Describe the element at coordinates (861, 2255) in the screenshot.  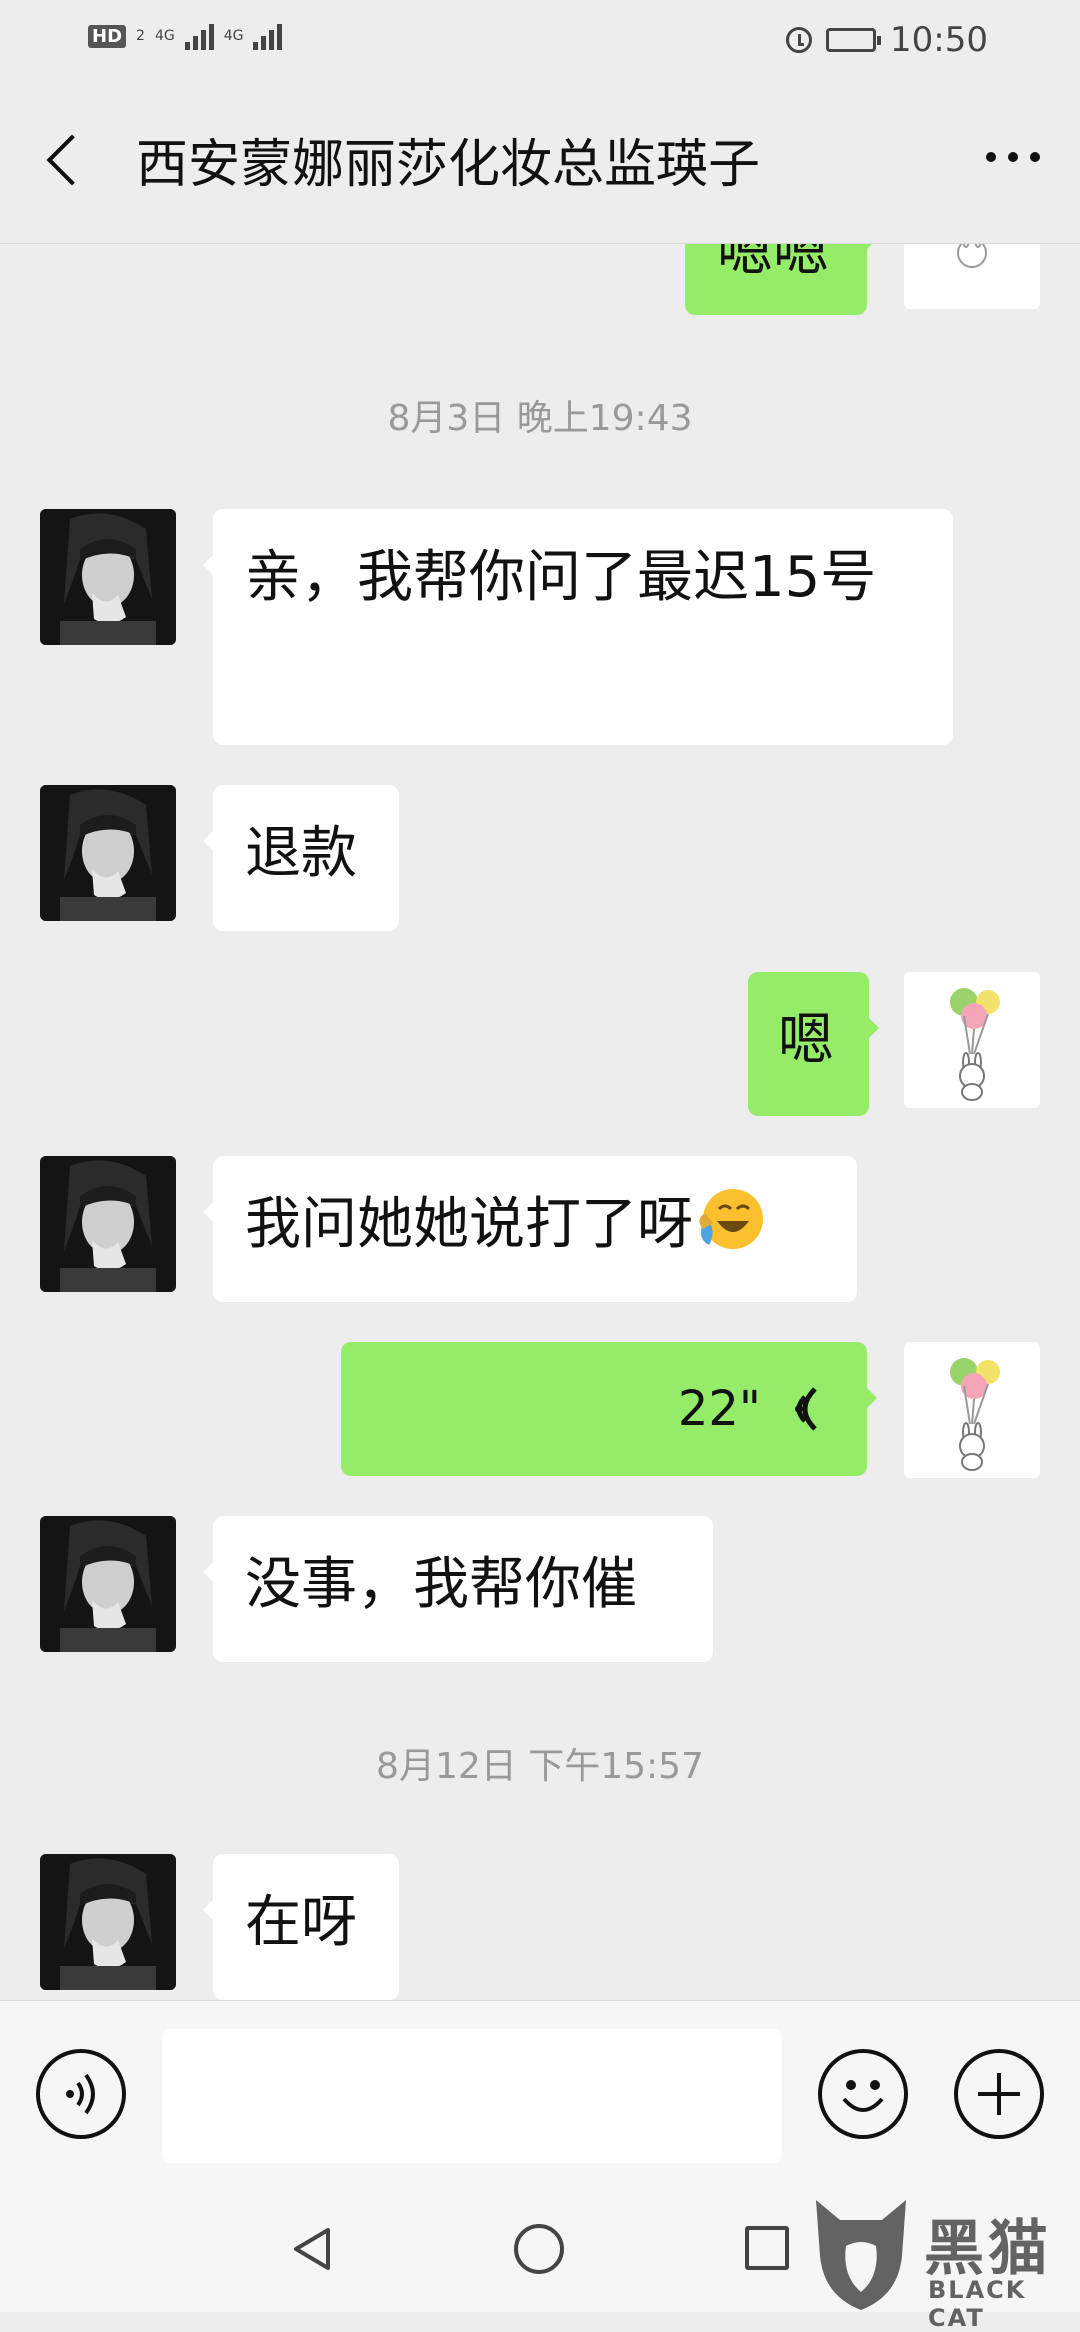
I see `black-cat-logo-icon` at that location.